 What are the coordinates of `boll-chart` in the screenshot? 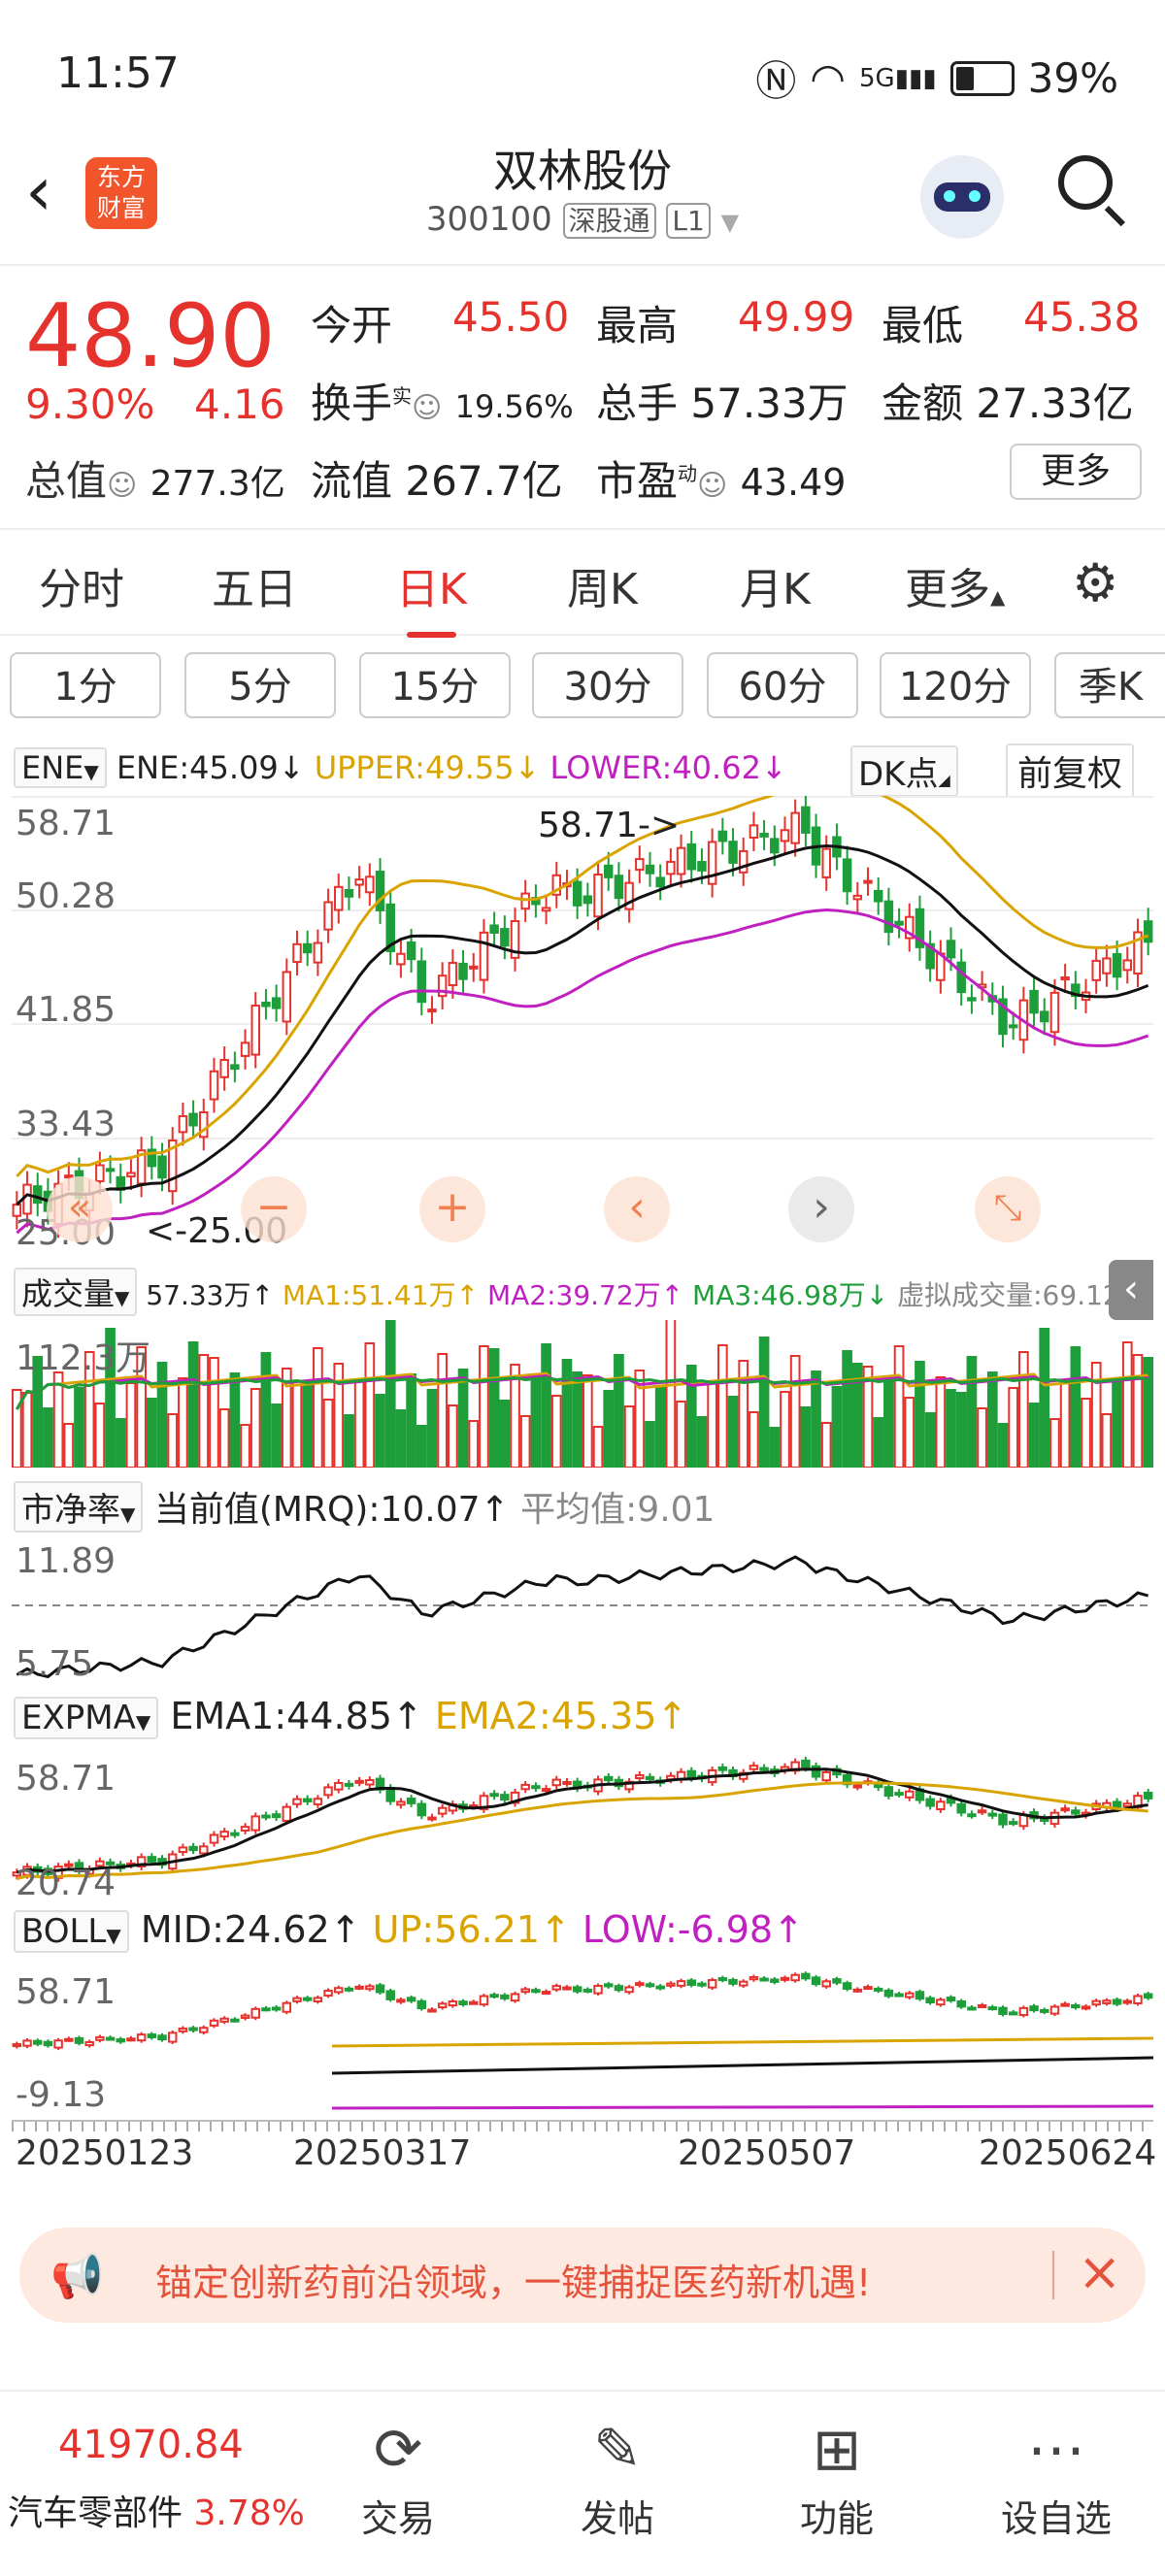 It's located at (582, 2040).